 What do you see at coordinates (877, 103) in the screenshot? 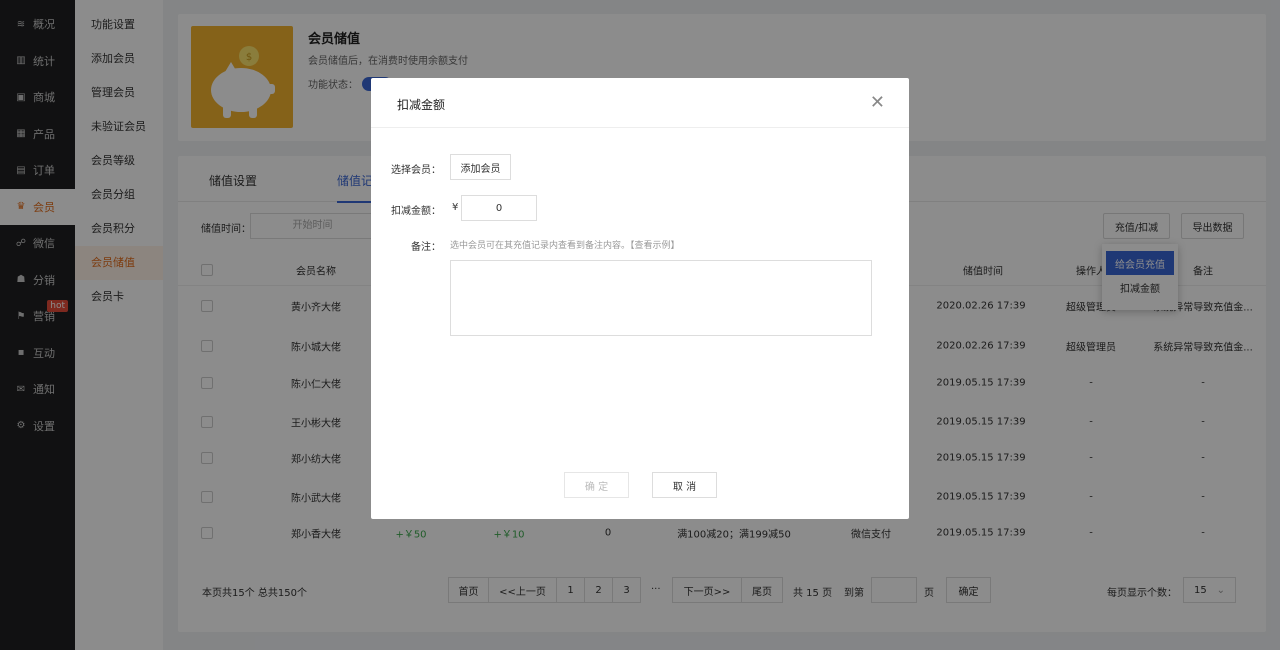
I see `close-icon: ✕` at bounding box center [877, 103].